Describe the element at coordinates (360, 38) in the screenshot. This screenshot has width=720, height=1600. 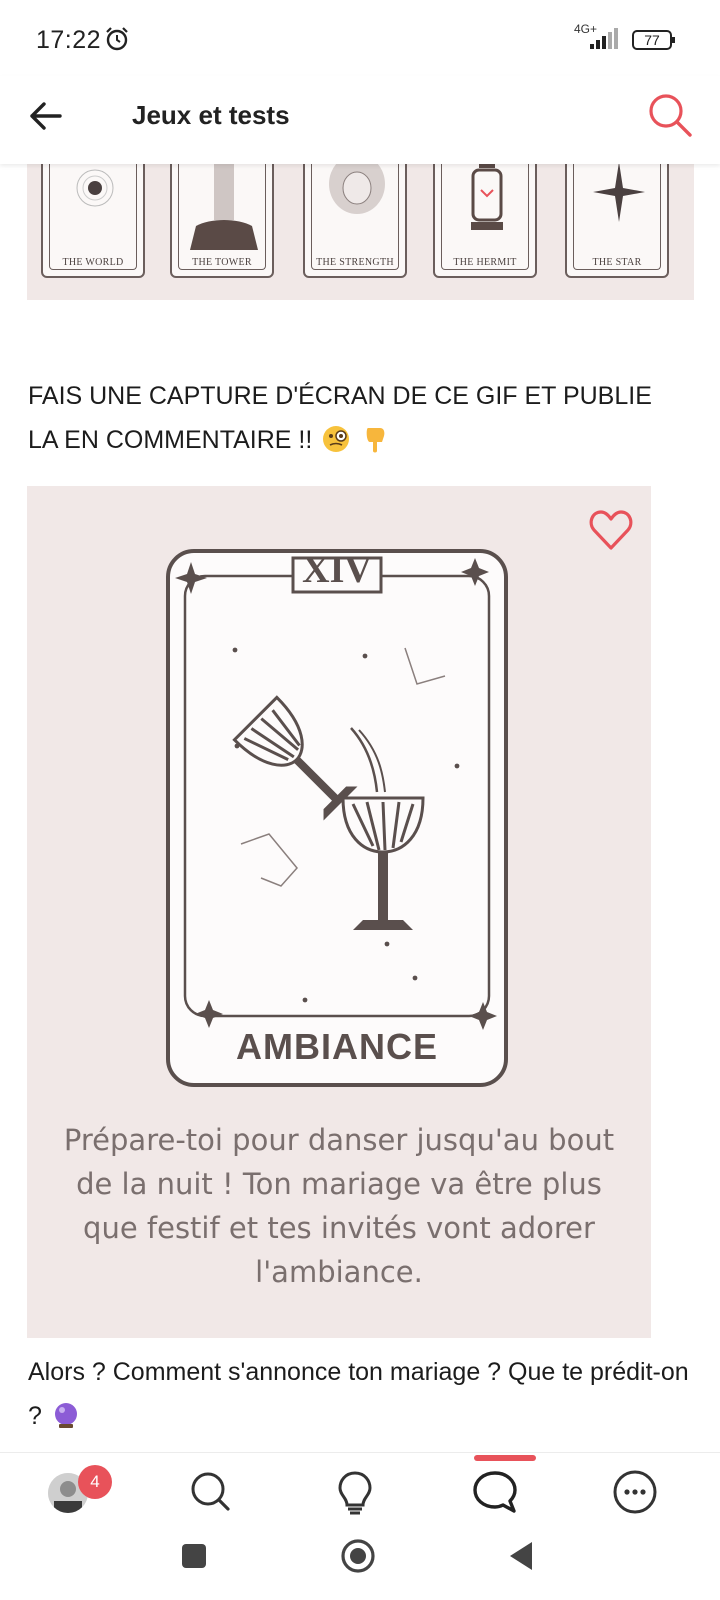
I see `status-bar: 17:22 4G+ 77` at that location.